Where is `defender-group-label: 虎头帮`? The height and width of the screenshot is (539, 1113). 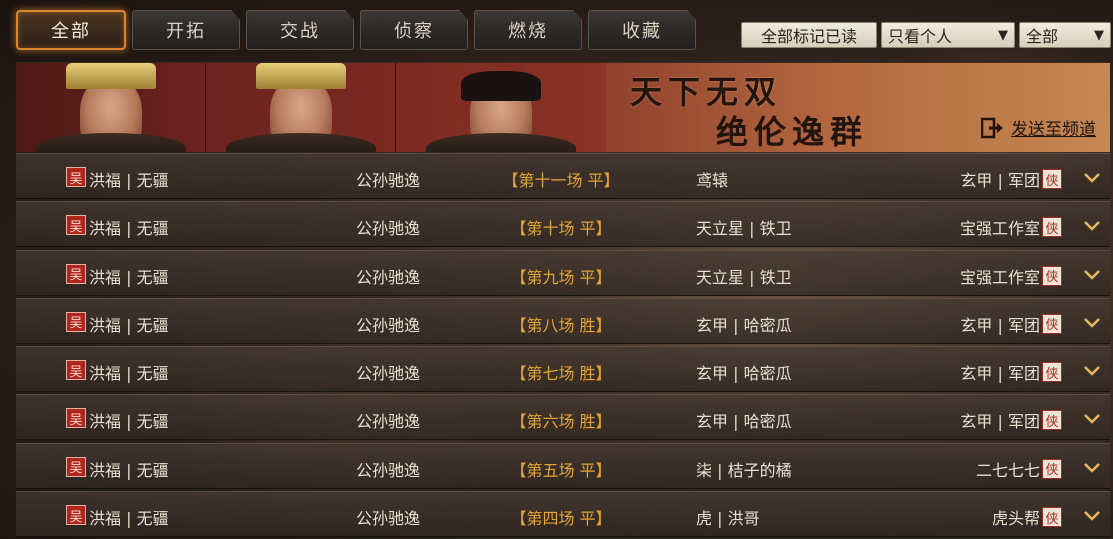 defender-group-label: 虎头帮 is located at coordinates (1015, 519).